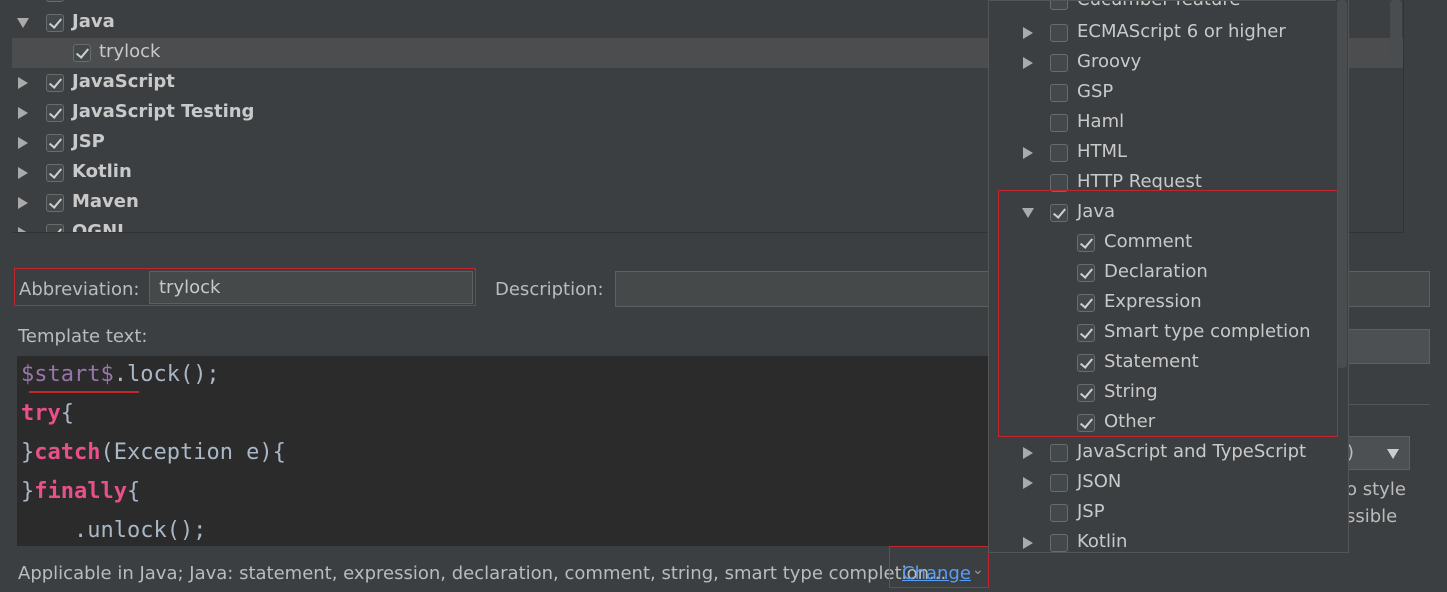 The width and height of the screenshot is (1447, 592). I want to click on chevron-down-icon: ⌄, so click(978, 570).